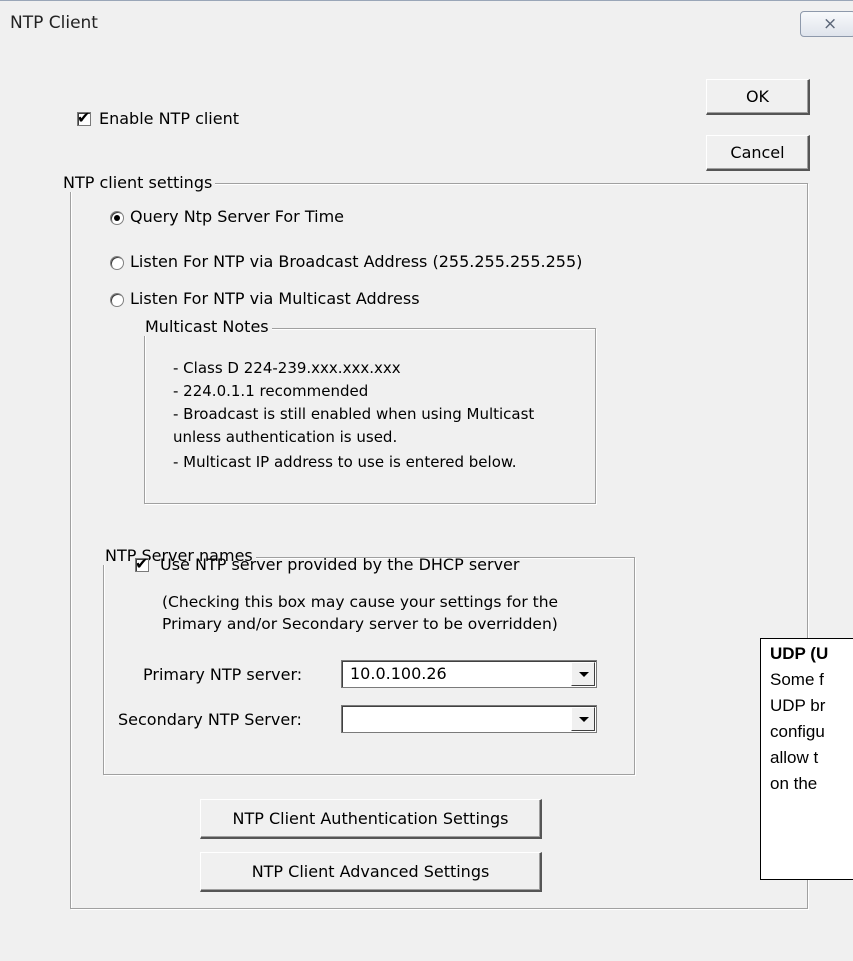 The image size is (853, 961). What do you see at coordinates (117, 263) in the screenshot?
I see `radio-broadcast` at bounding box center [117, 263].